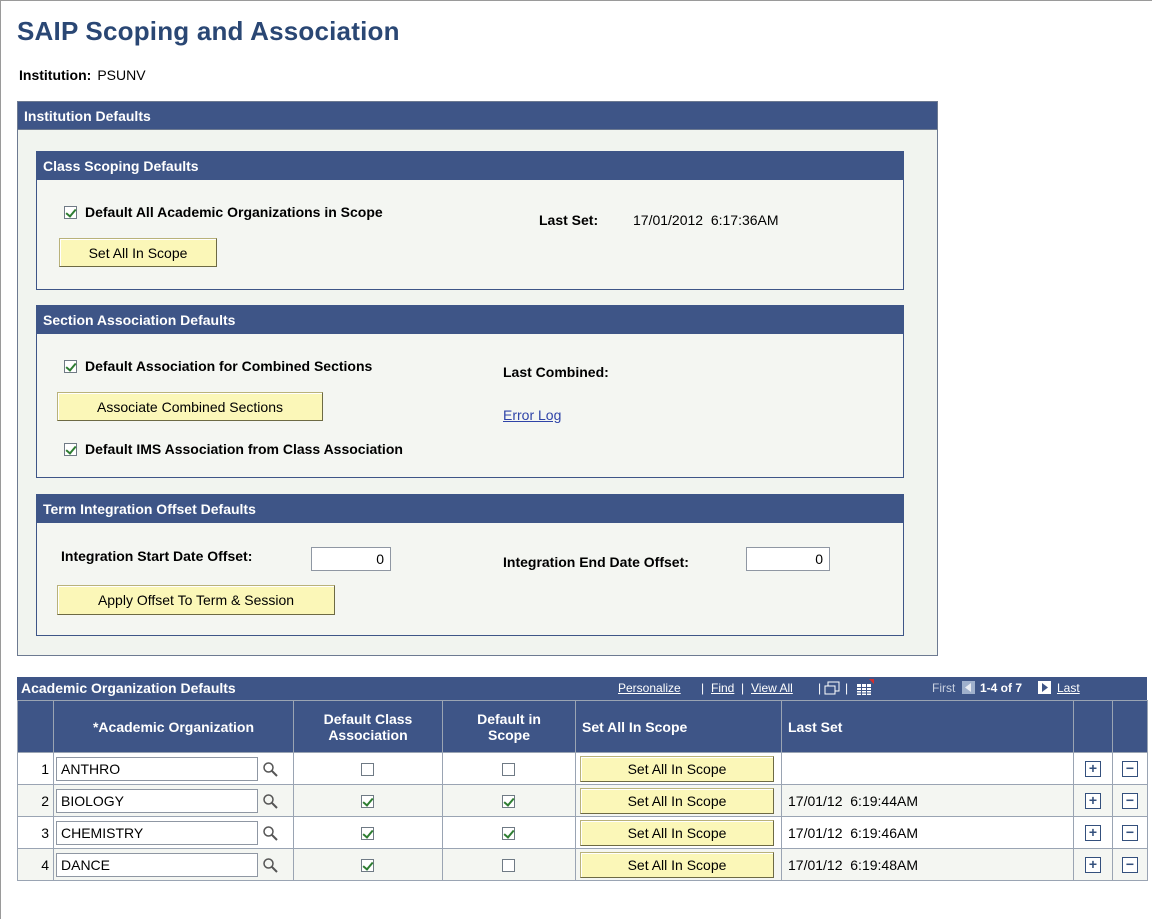 The image size is (1152, 919). Describe the element at coordinates (649, 688) in the screenshot. I see `personalize-link: Personalize` at that location.